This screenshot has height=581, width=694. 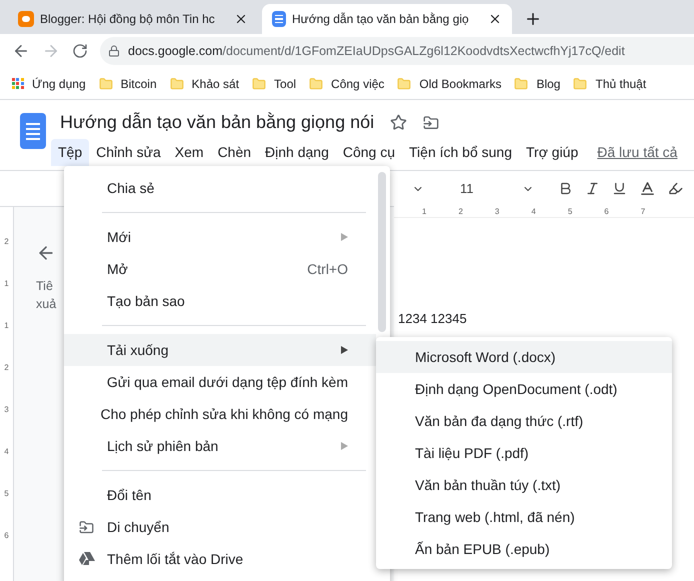 What do you see at coordinates (128, 19) in the screenshot?
I see `tab-title: Blogger: Hội đồng bộ môn Tin hc` at bounding box center [128, 19].